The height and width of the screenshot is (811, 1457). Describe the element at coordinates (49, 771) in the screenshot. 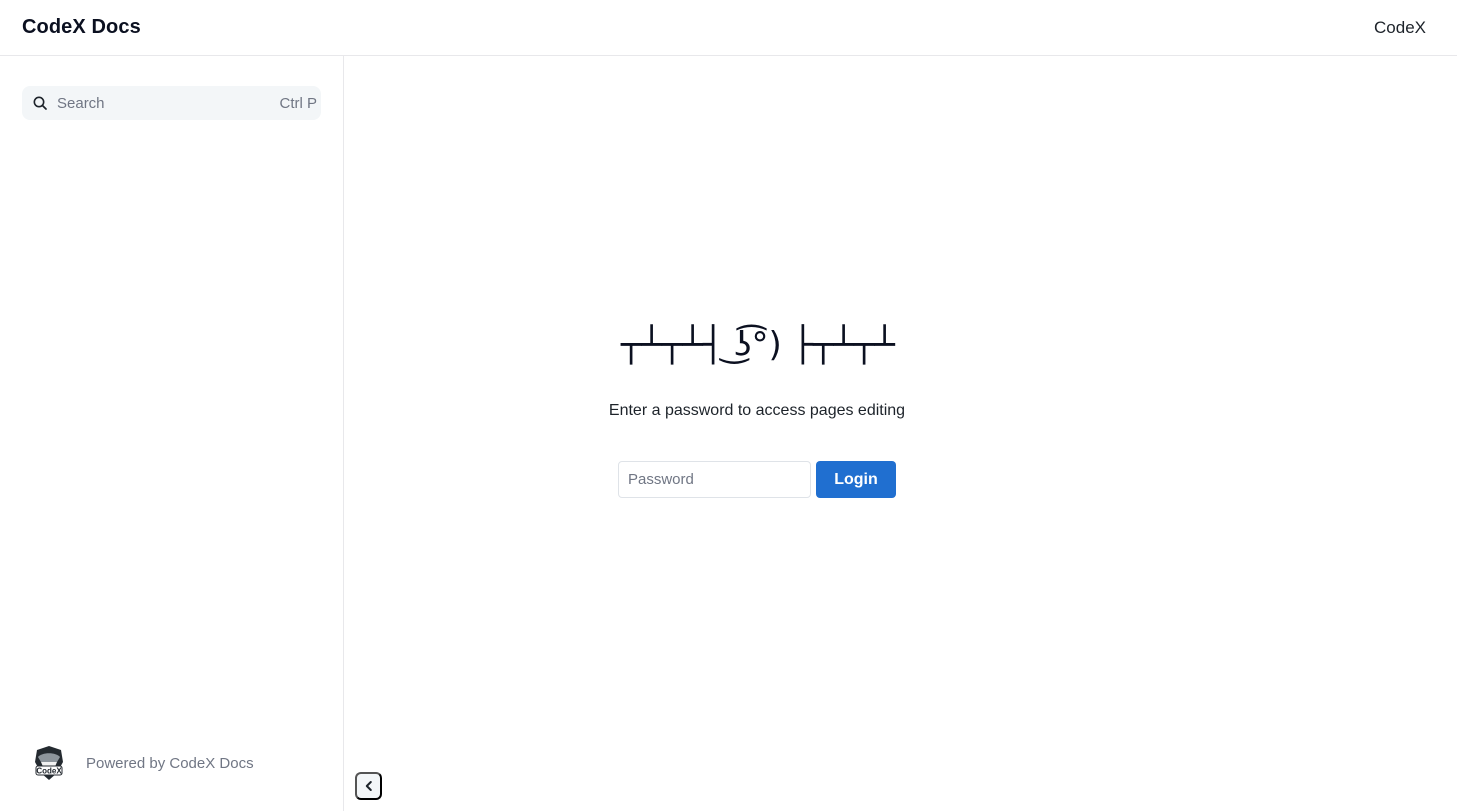

I see `logo-wordmark: CodeX` at that location.